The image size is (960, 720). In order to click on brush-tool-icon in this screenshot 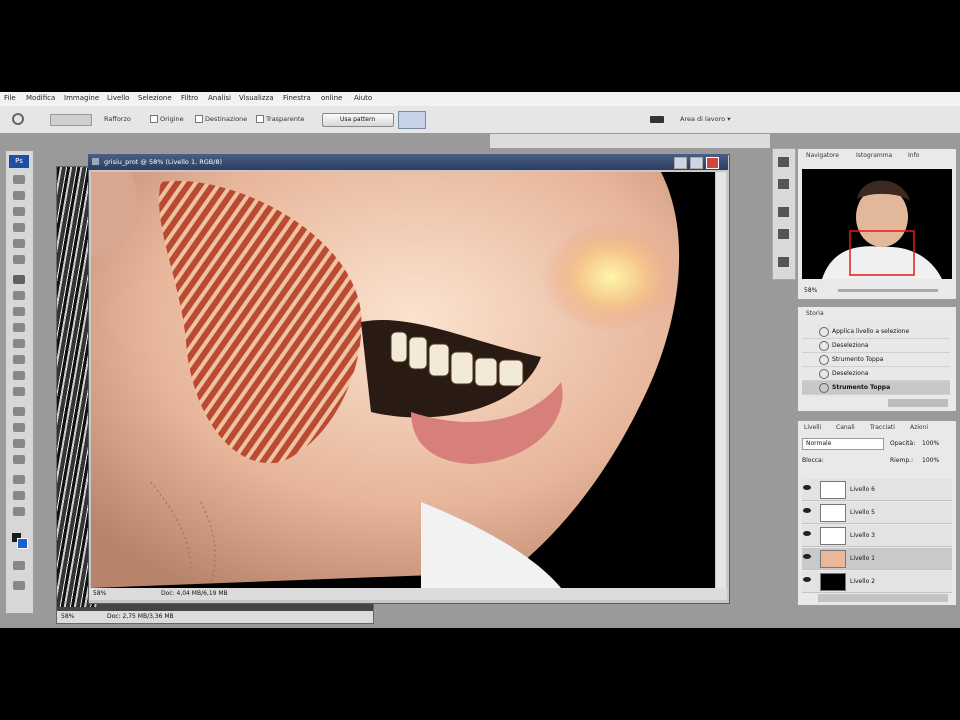, I will do `click(19, 295)`.